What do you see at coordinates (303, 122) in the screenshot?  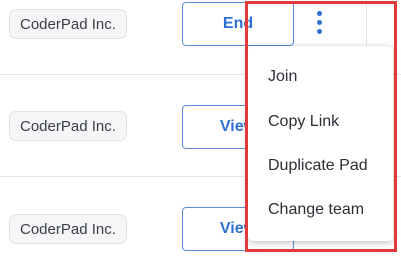 I see `menu-item-copy-link: Copy Link` at bounding box center [303, 122].